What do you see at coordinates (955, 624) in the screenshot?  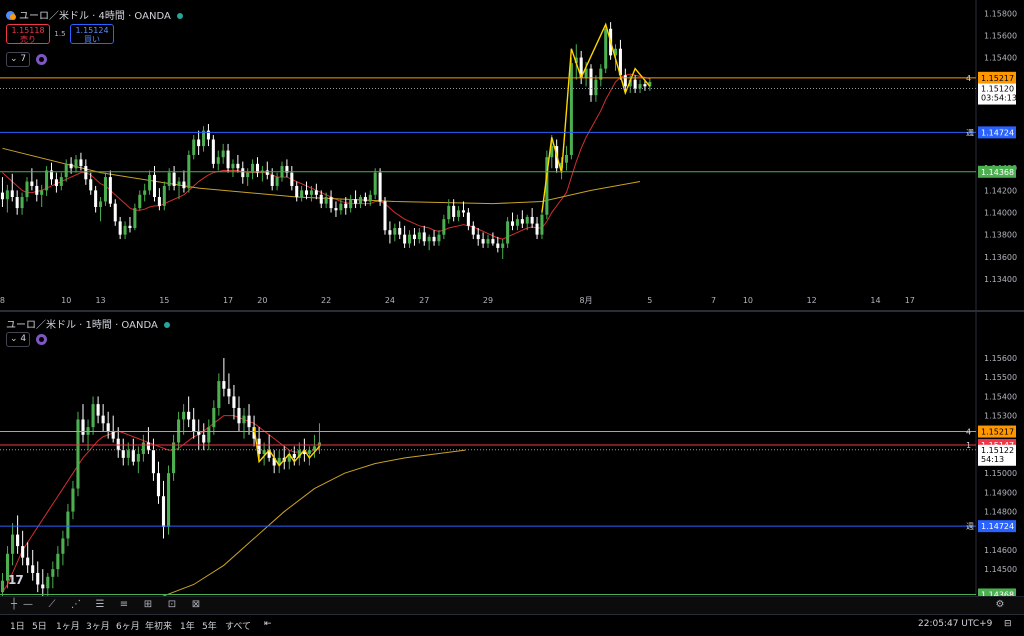 I see `clock: 22:05:47 UTC+9` at bounding box center [955, 624].